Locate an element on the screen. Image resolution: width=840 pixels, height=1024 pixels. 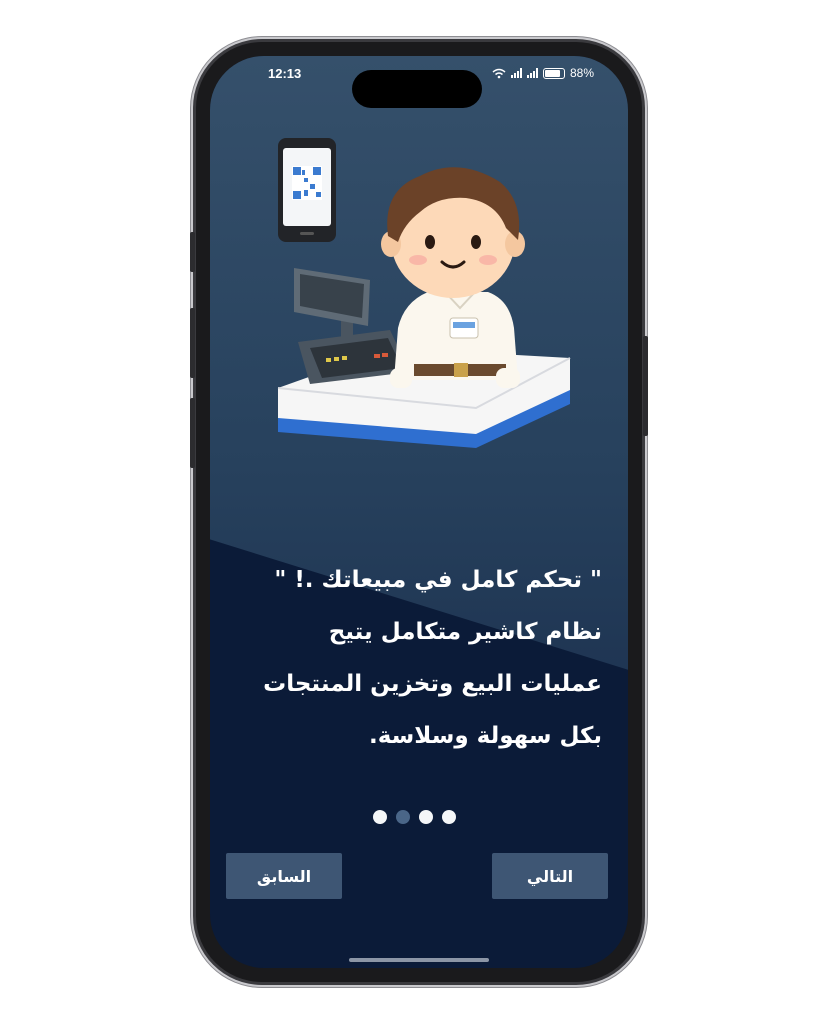
previous-button: السابق is located at coordinates (284, 876).